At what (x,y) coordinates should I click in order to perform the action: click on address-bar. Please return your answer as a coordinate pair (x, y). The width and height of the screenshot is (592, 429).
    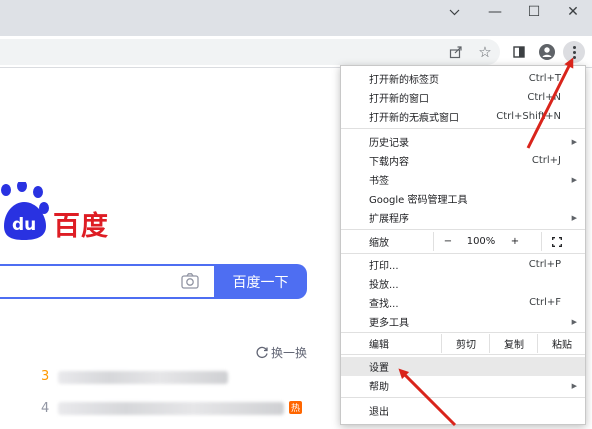
    Looking at the image, I should click on (250, 52).